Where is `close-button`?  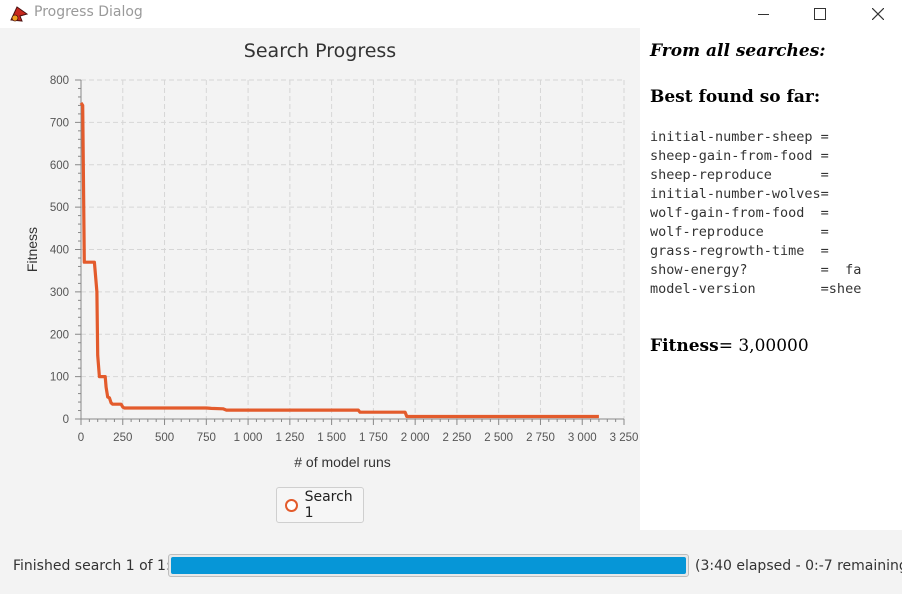 close-button is located at coordinates (878, 14).